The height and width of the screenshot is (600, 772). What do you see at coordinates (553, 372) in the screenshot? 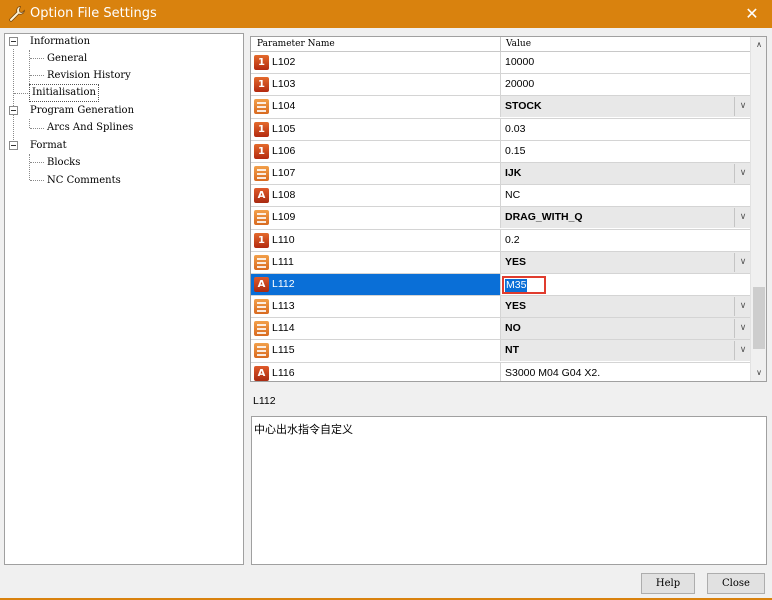
I see `parameter-value: S3000 M04 G04 X2.` at bounding box center [553, 372].